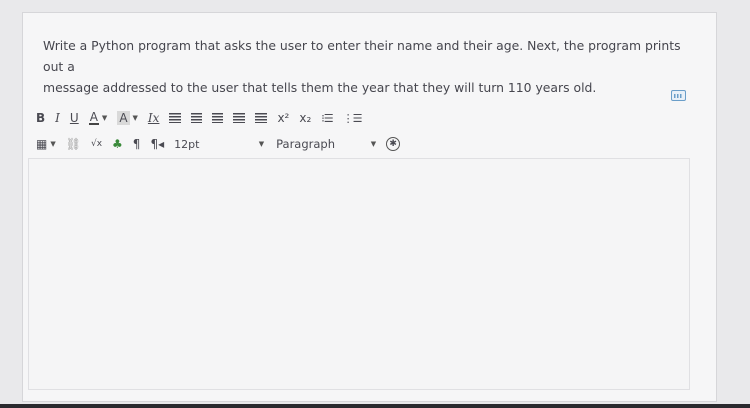 The height and width of the screenshot is (408, 750). I want to click on table-icon: ▦, so click(42, 144).